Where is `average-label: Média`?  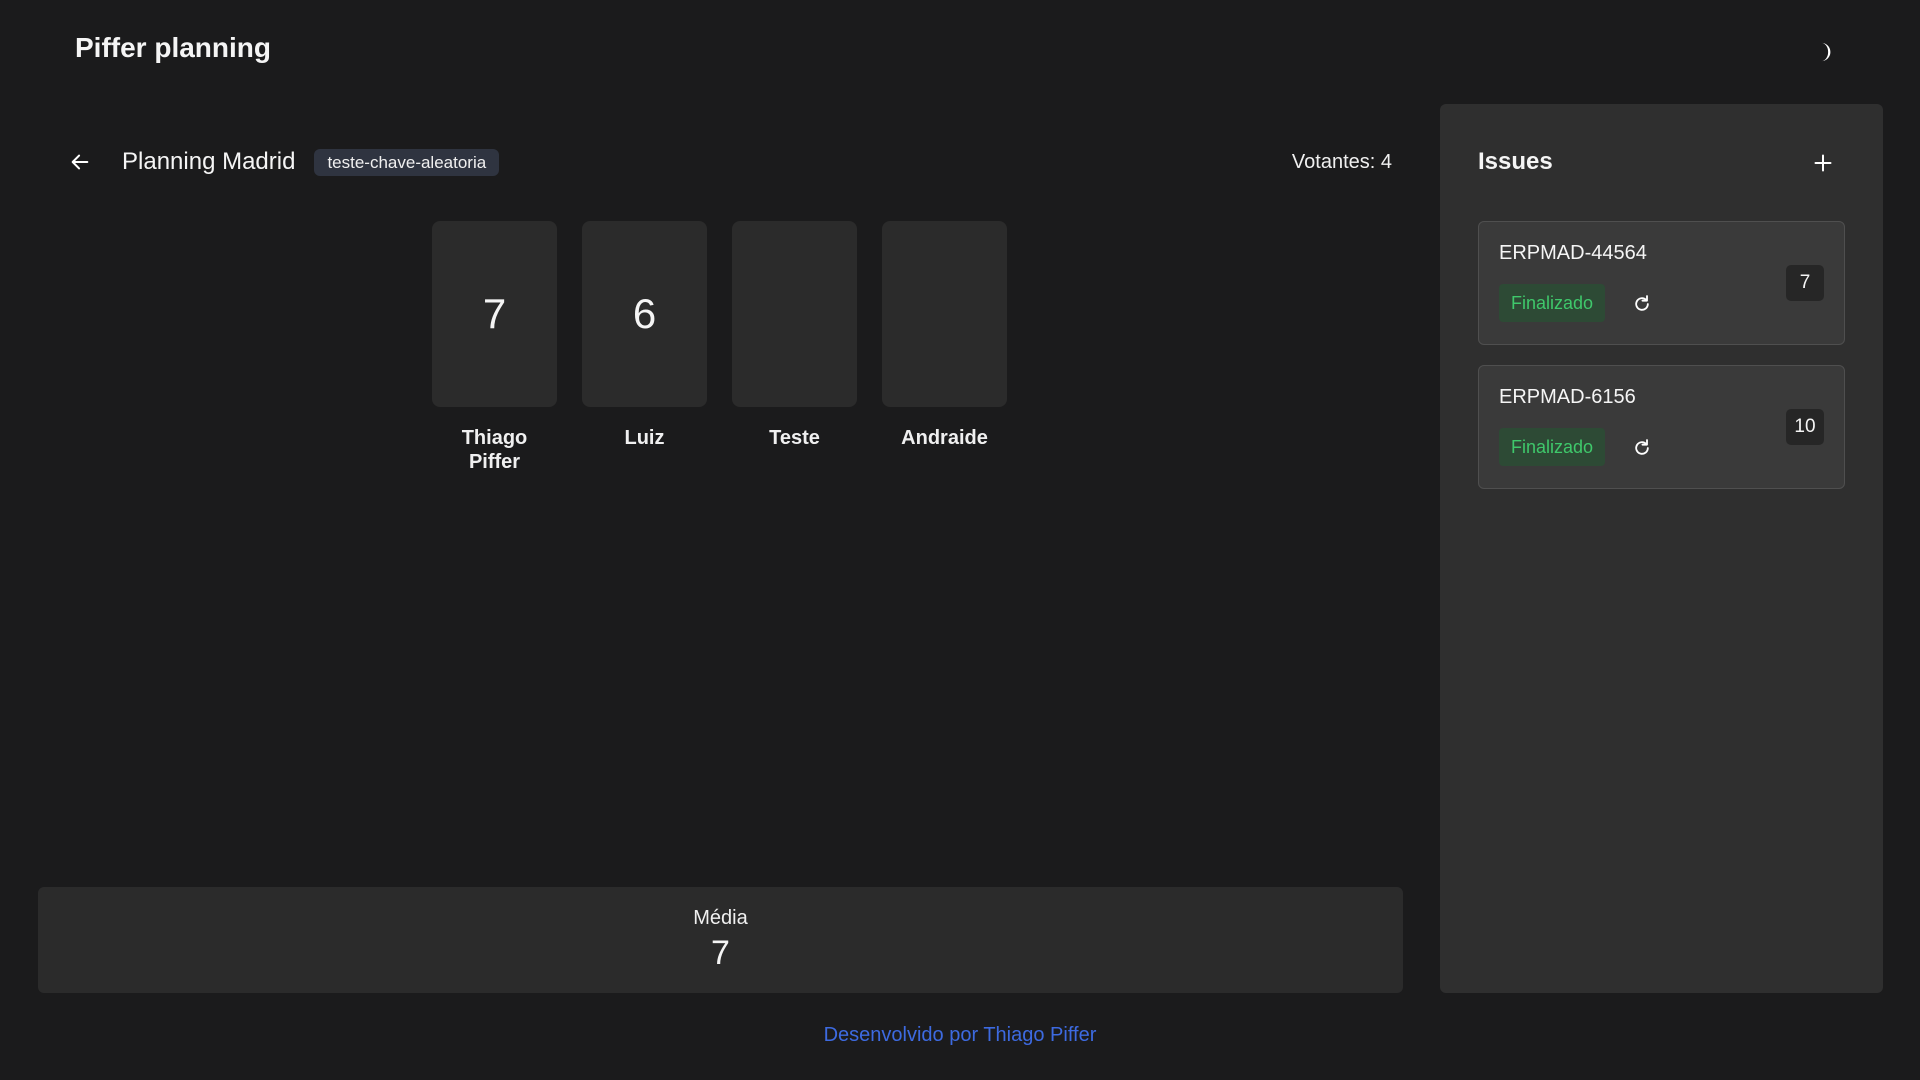 average-label: Média is located at coordinates (720, 918).